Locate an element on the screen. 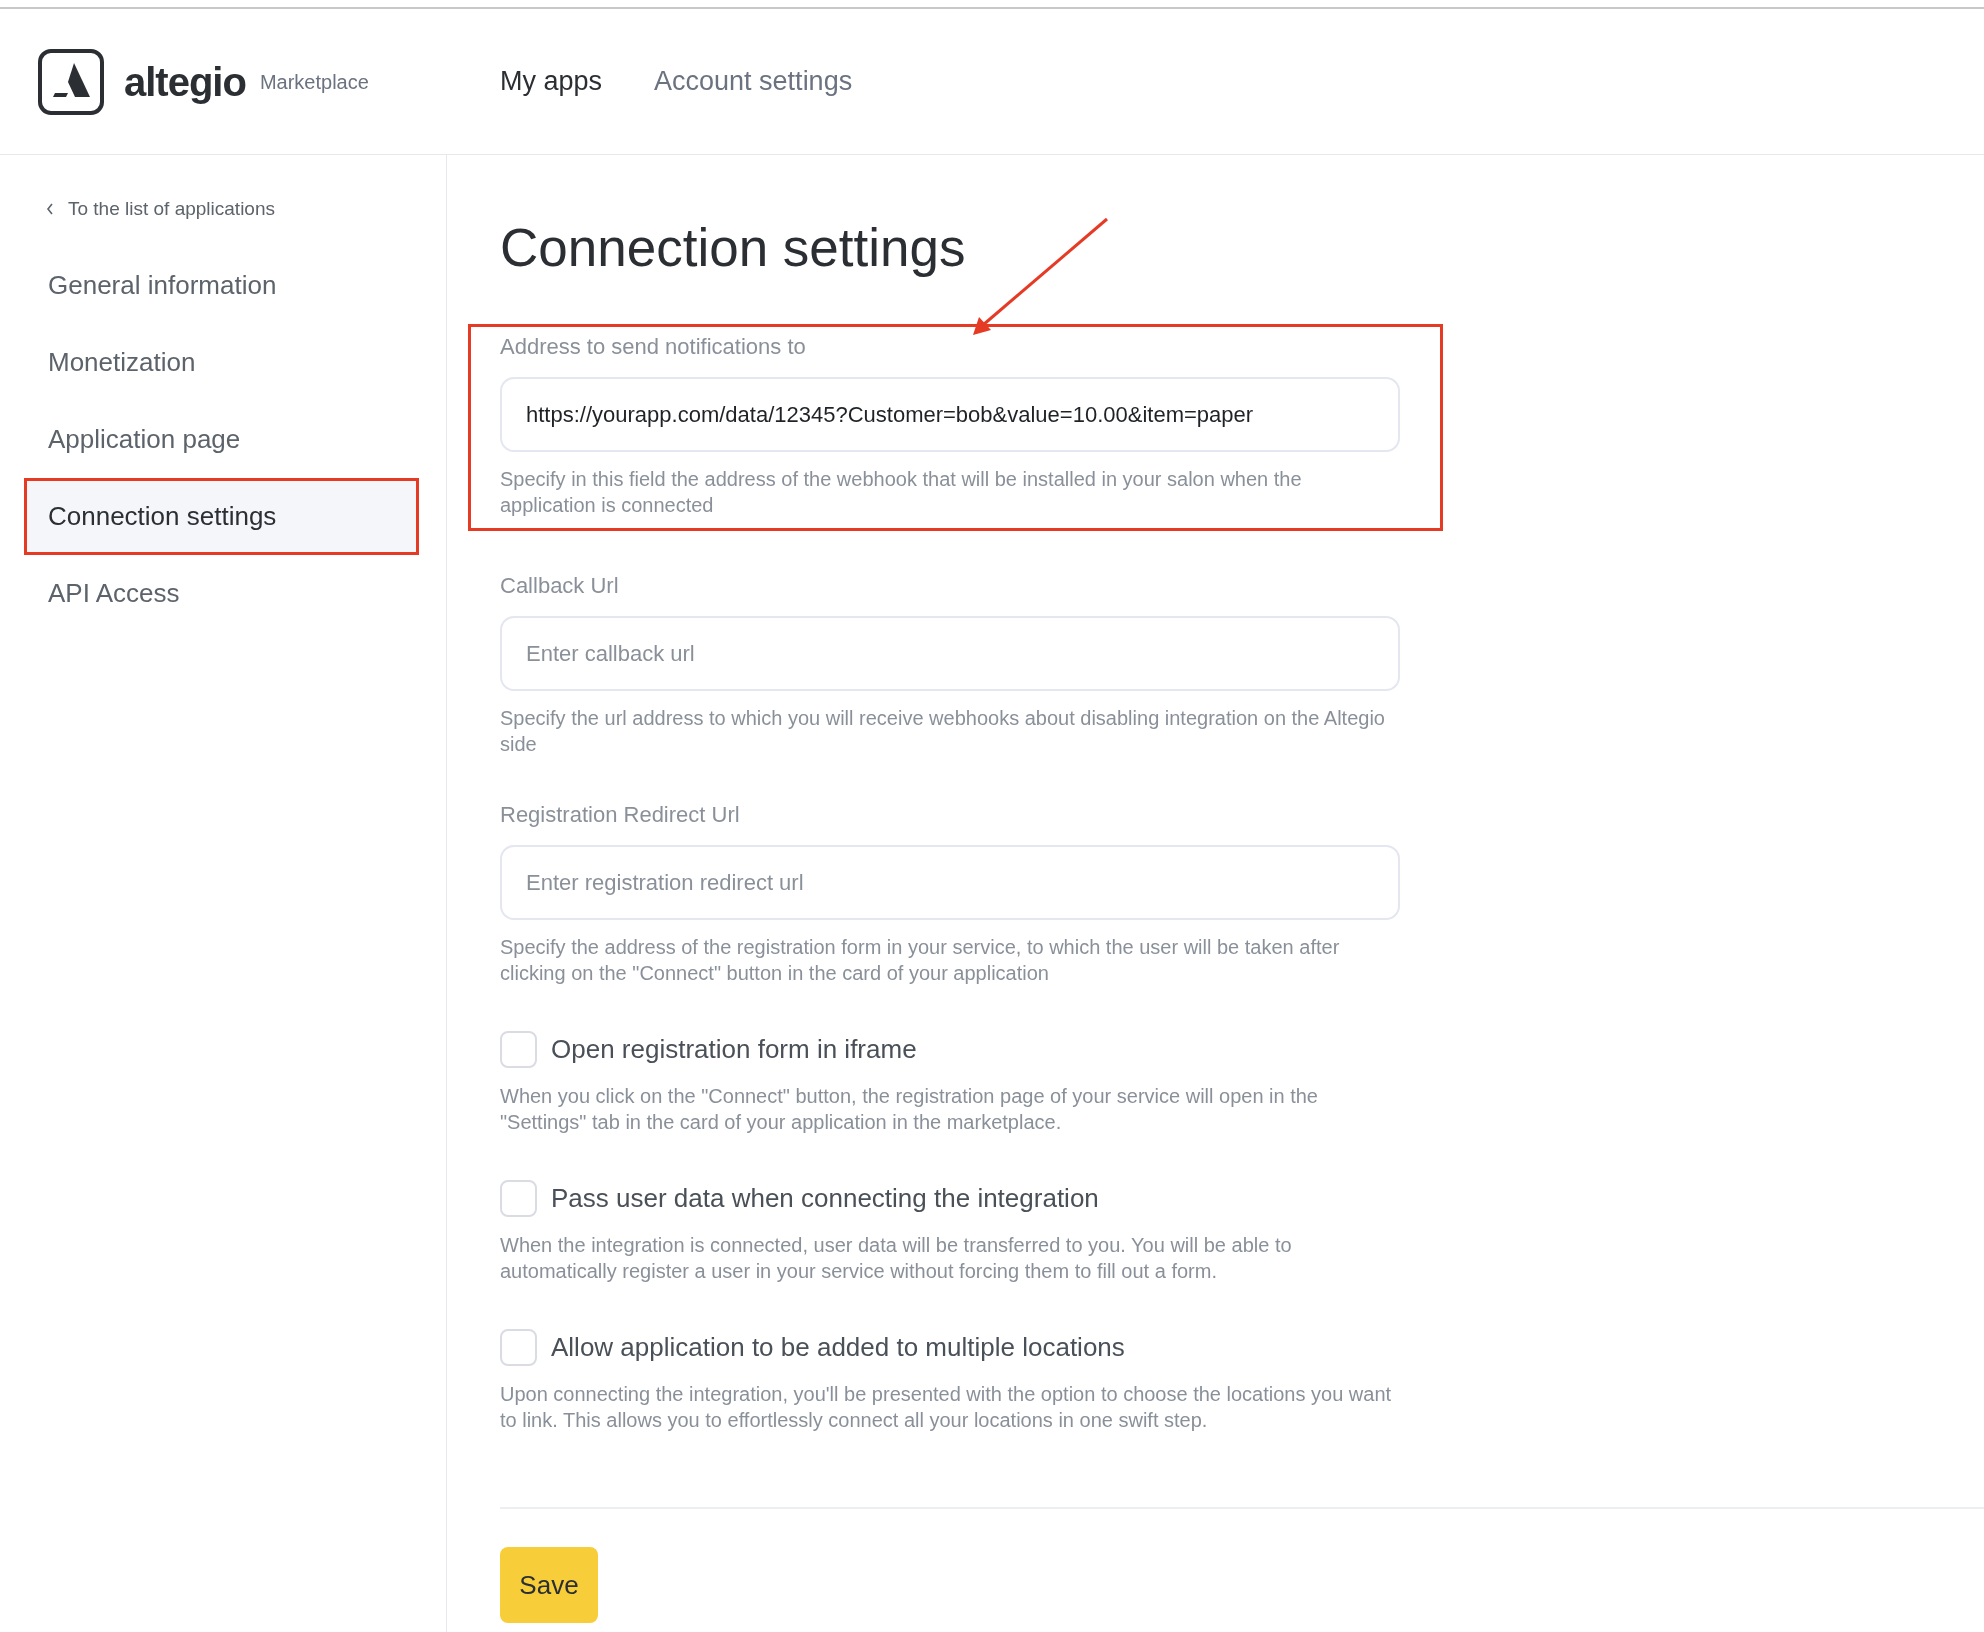  sidebar-item: General information is located at coordinates (221, 285).